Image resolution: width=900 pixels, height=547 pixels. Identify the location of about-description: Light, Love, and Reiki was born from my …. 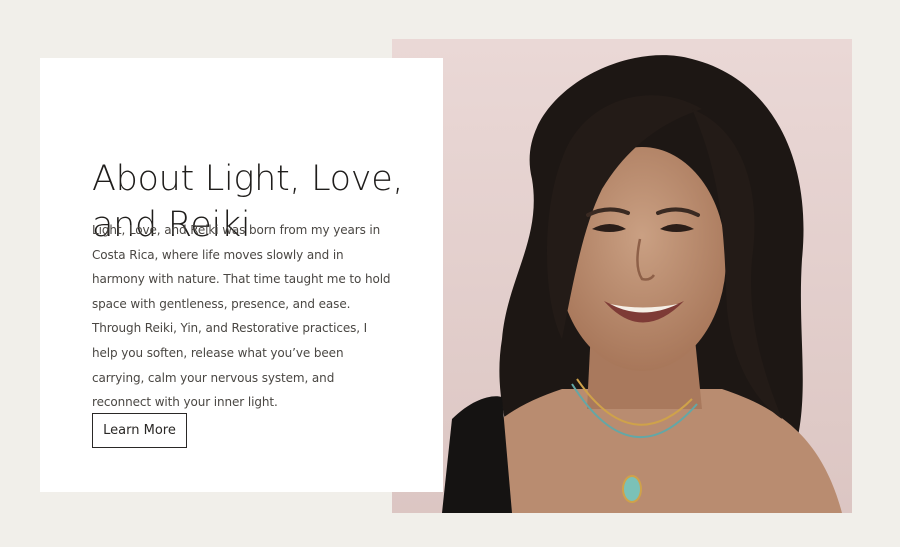
(241, 316).